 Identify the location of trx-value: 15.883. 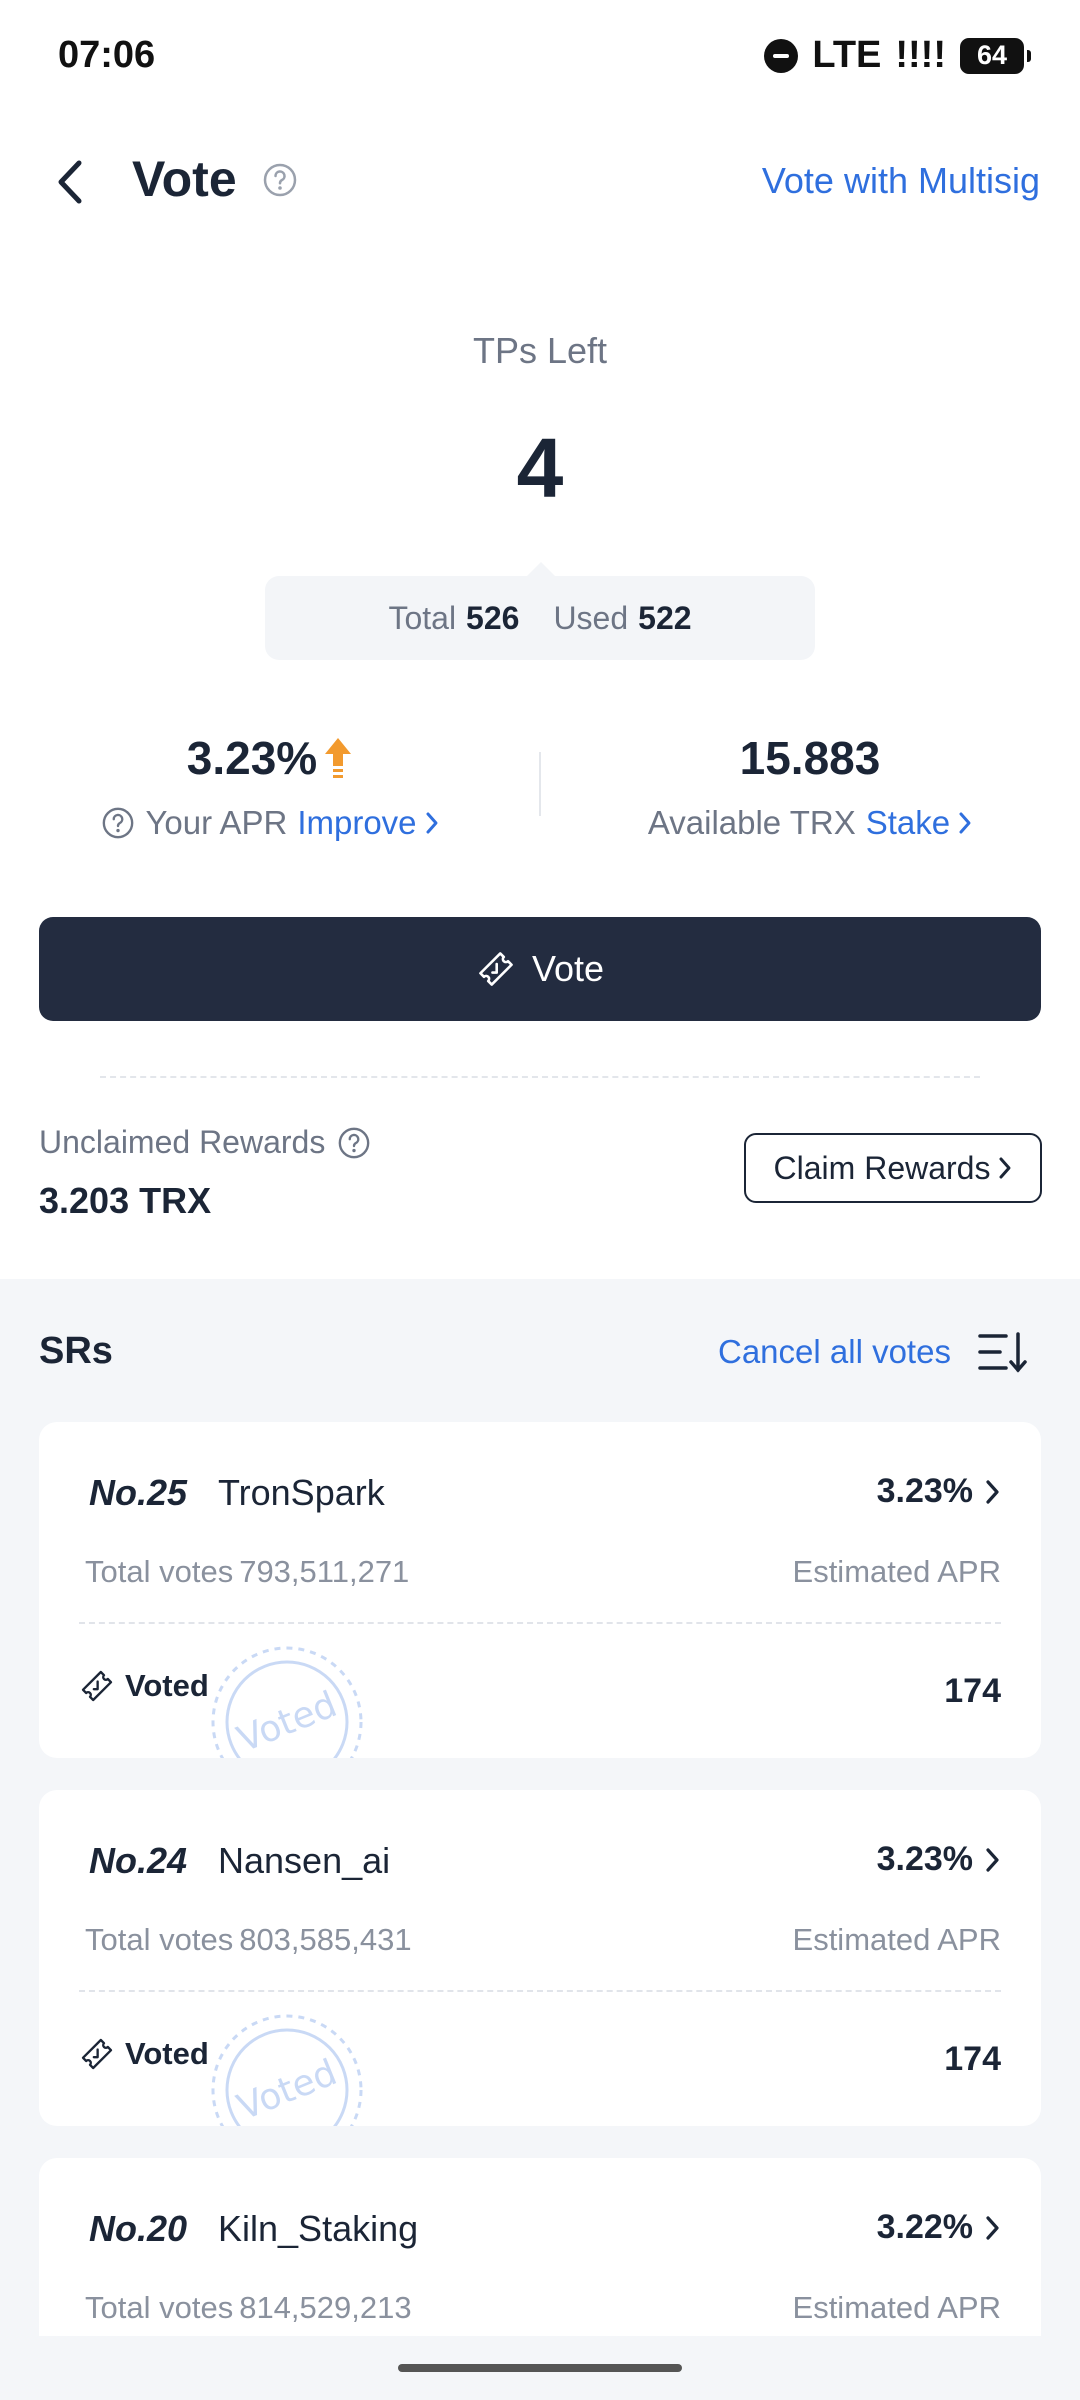
(810, 758).